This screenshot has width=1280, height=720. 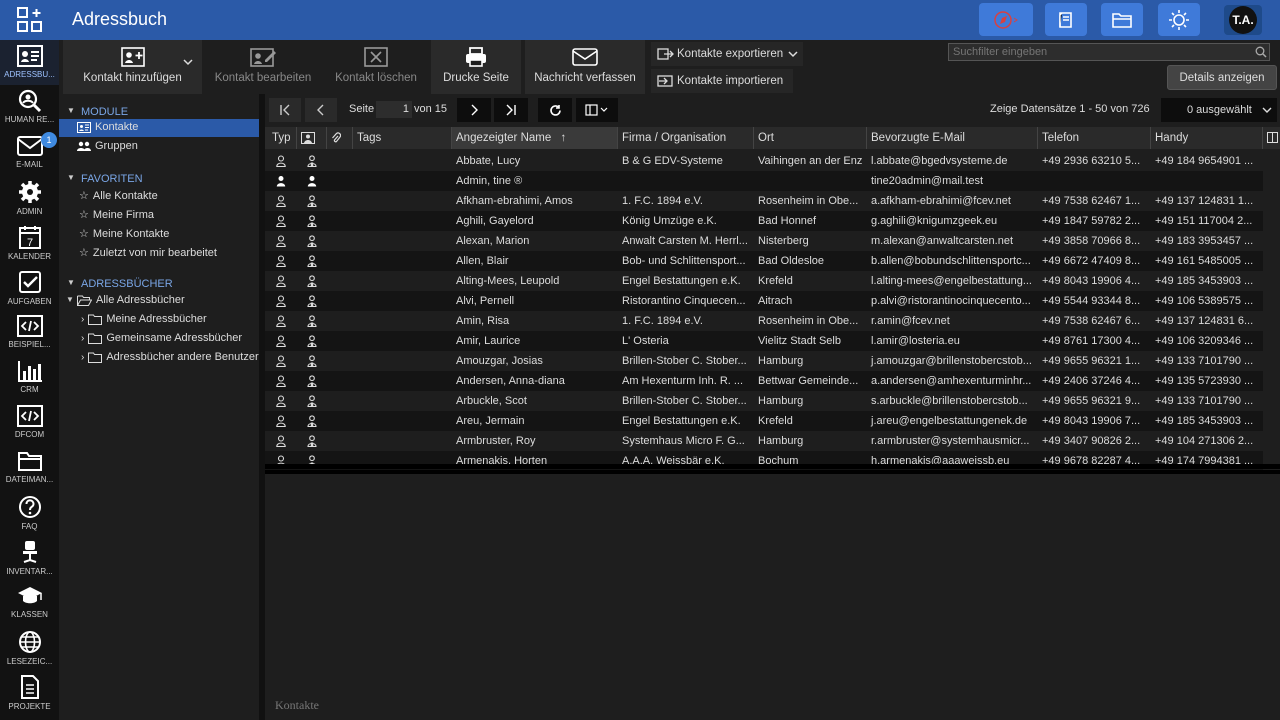 I want to click on edit-contact-button: Kontakt bearbeiten, so click(x=263, y=67).